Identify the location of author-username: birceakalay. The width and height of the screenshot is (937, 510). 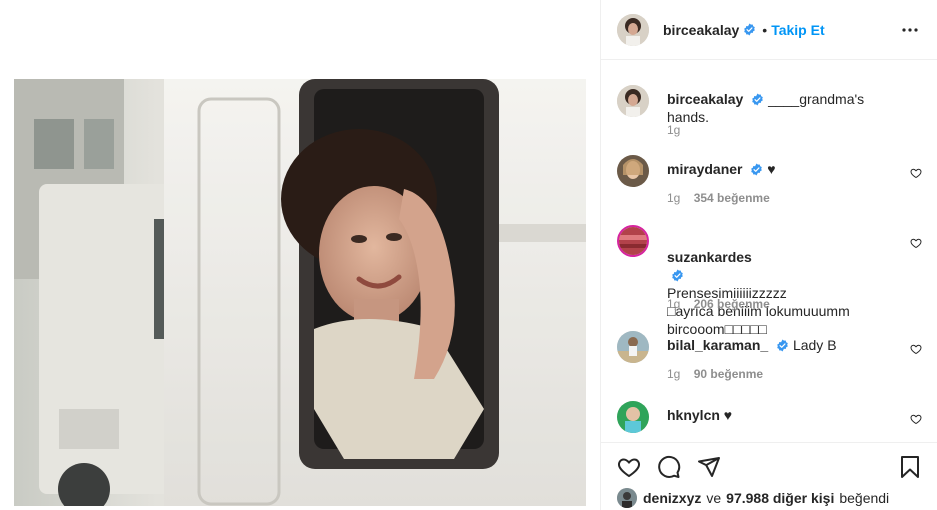
(701, 30).